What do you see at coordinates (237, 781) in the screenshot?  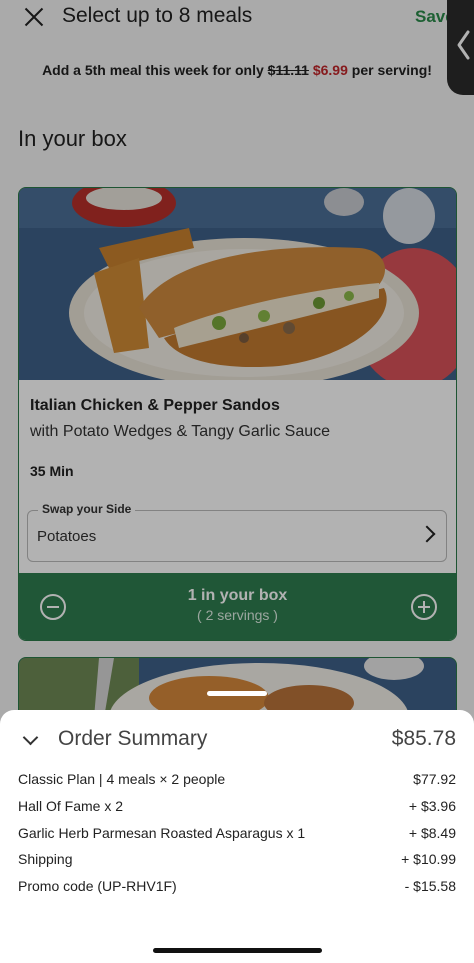 I see `summary-line: Classic Plan | 4 meals × 2 people $77.92` at bounding box center [237, 781].